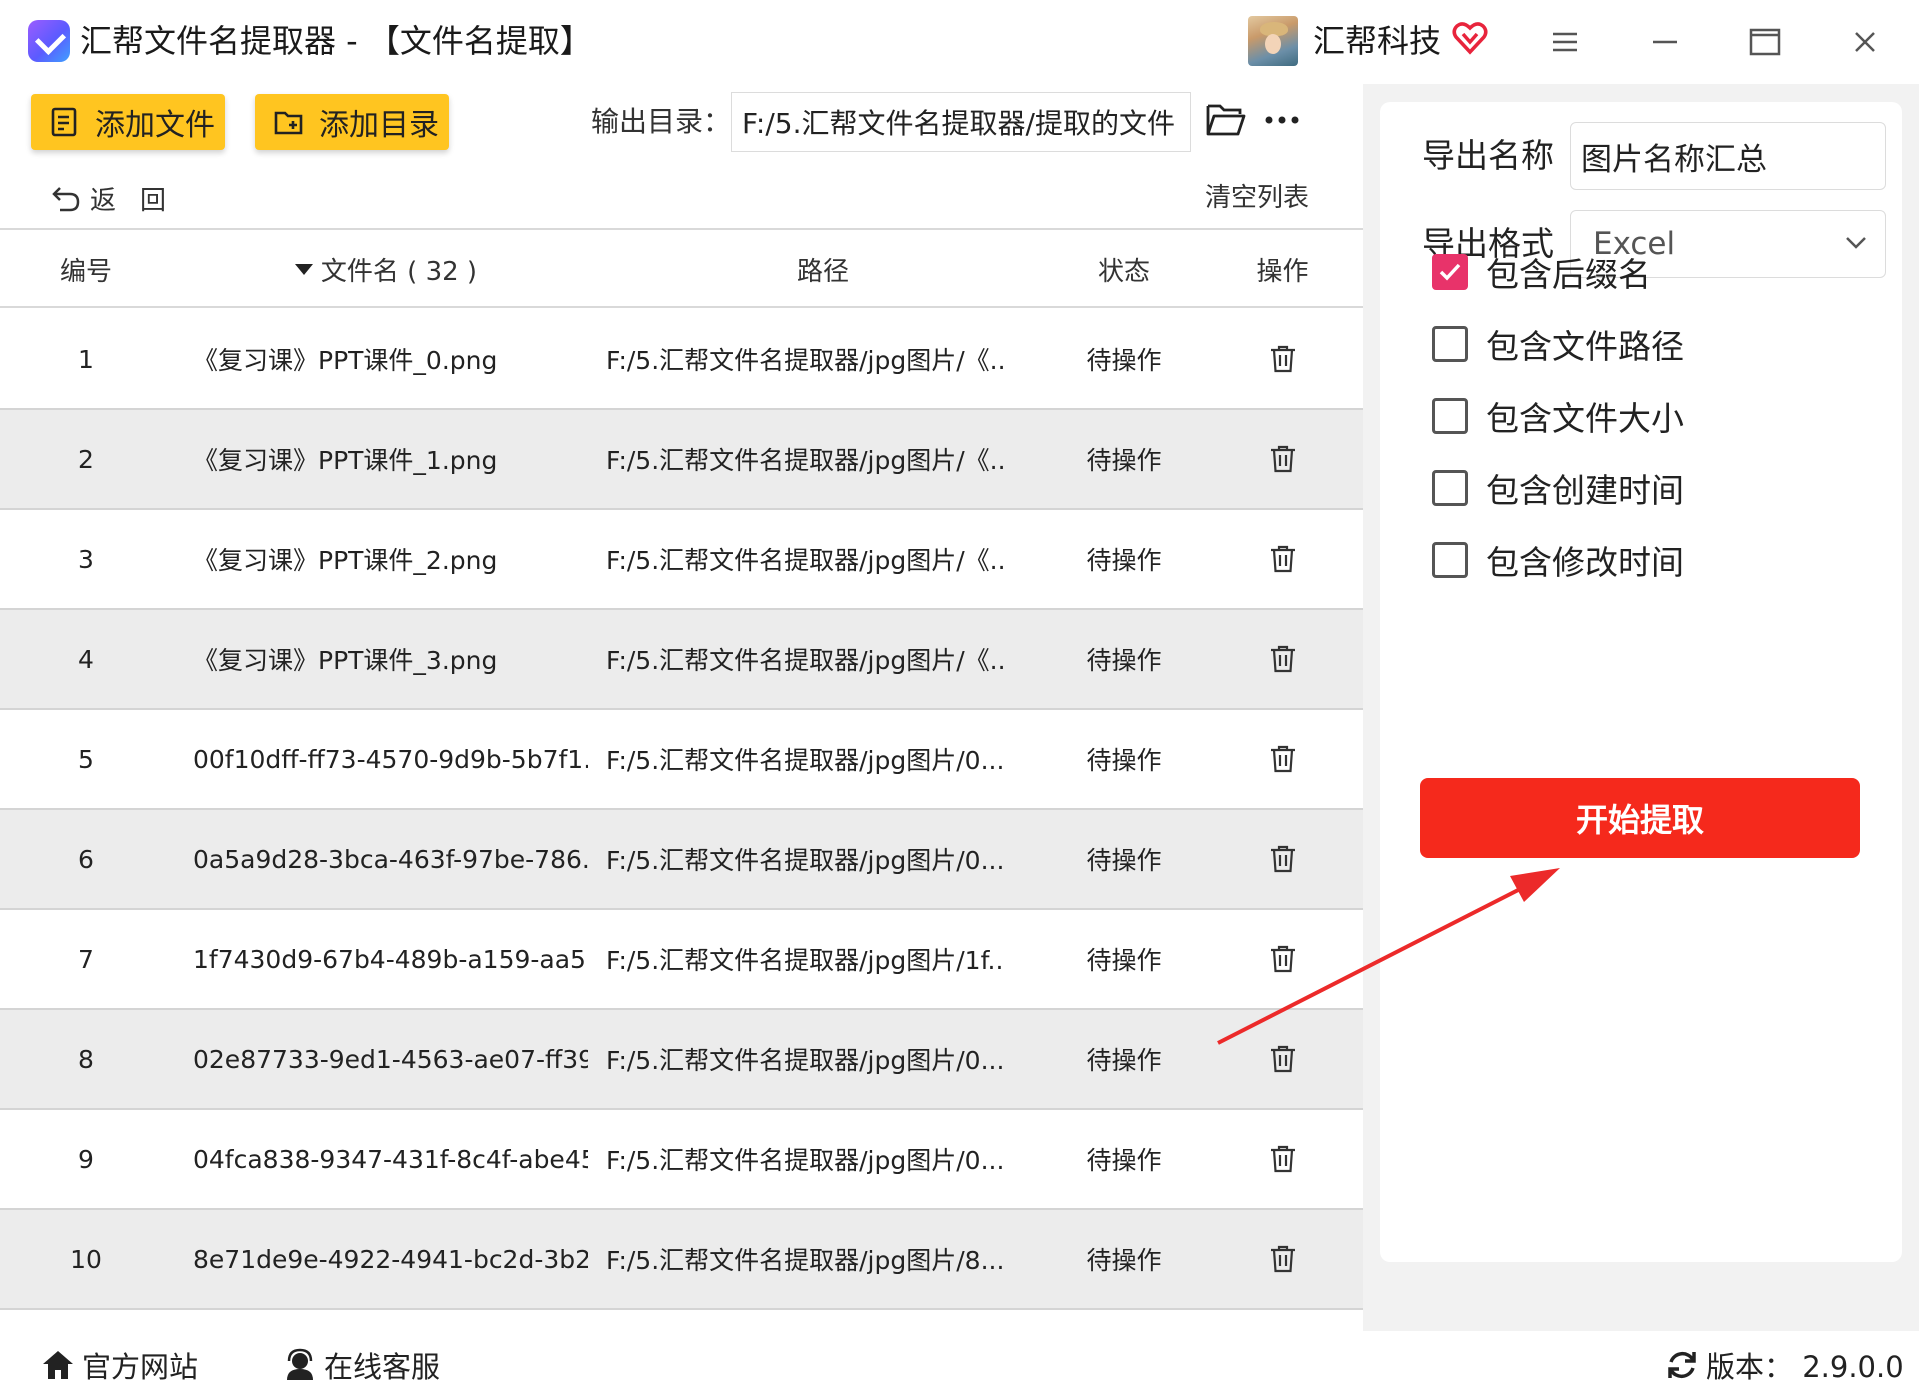 The width and height of the screenshot is (1919, 1399). What do you see at coordinates (1640, 818) in the screenshot?
I see `start-extract-button: 开始提取` at bounding box center [1640, 818].